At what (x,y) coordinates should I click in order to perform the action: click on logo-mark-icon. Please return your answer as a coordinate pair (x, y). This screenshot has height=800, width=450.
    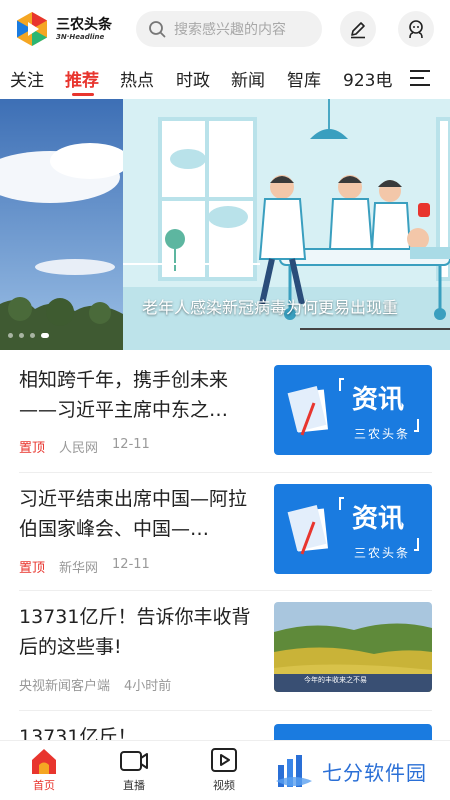
    Looking at the image, I should click on (32, 29).